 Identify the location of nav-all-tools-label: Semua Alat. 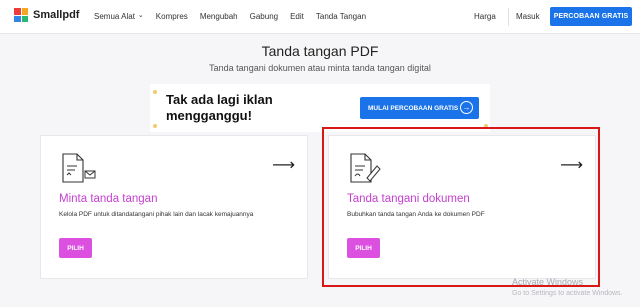
(114, 16).